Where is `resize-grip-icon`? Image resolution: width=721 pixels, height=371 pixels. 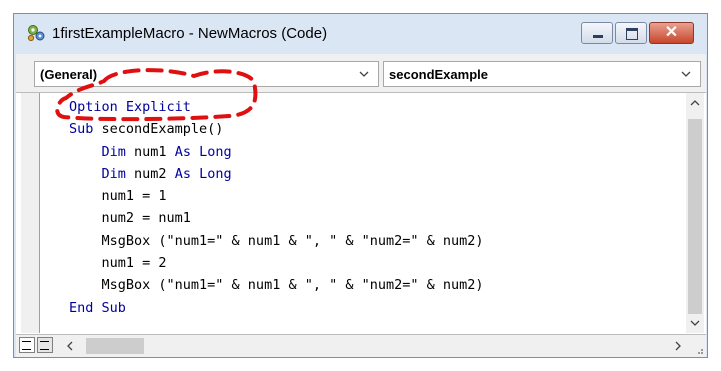 resize-grip-icon is located at coordinates (699, 350).